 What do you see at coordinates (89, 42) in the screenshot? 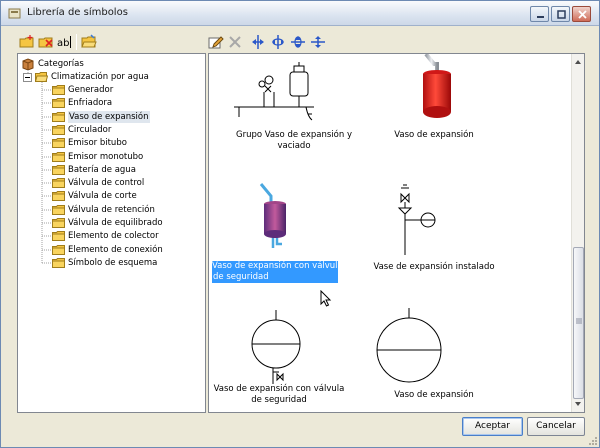
I see `open-folder-icon` at bounding box center [89, 42].